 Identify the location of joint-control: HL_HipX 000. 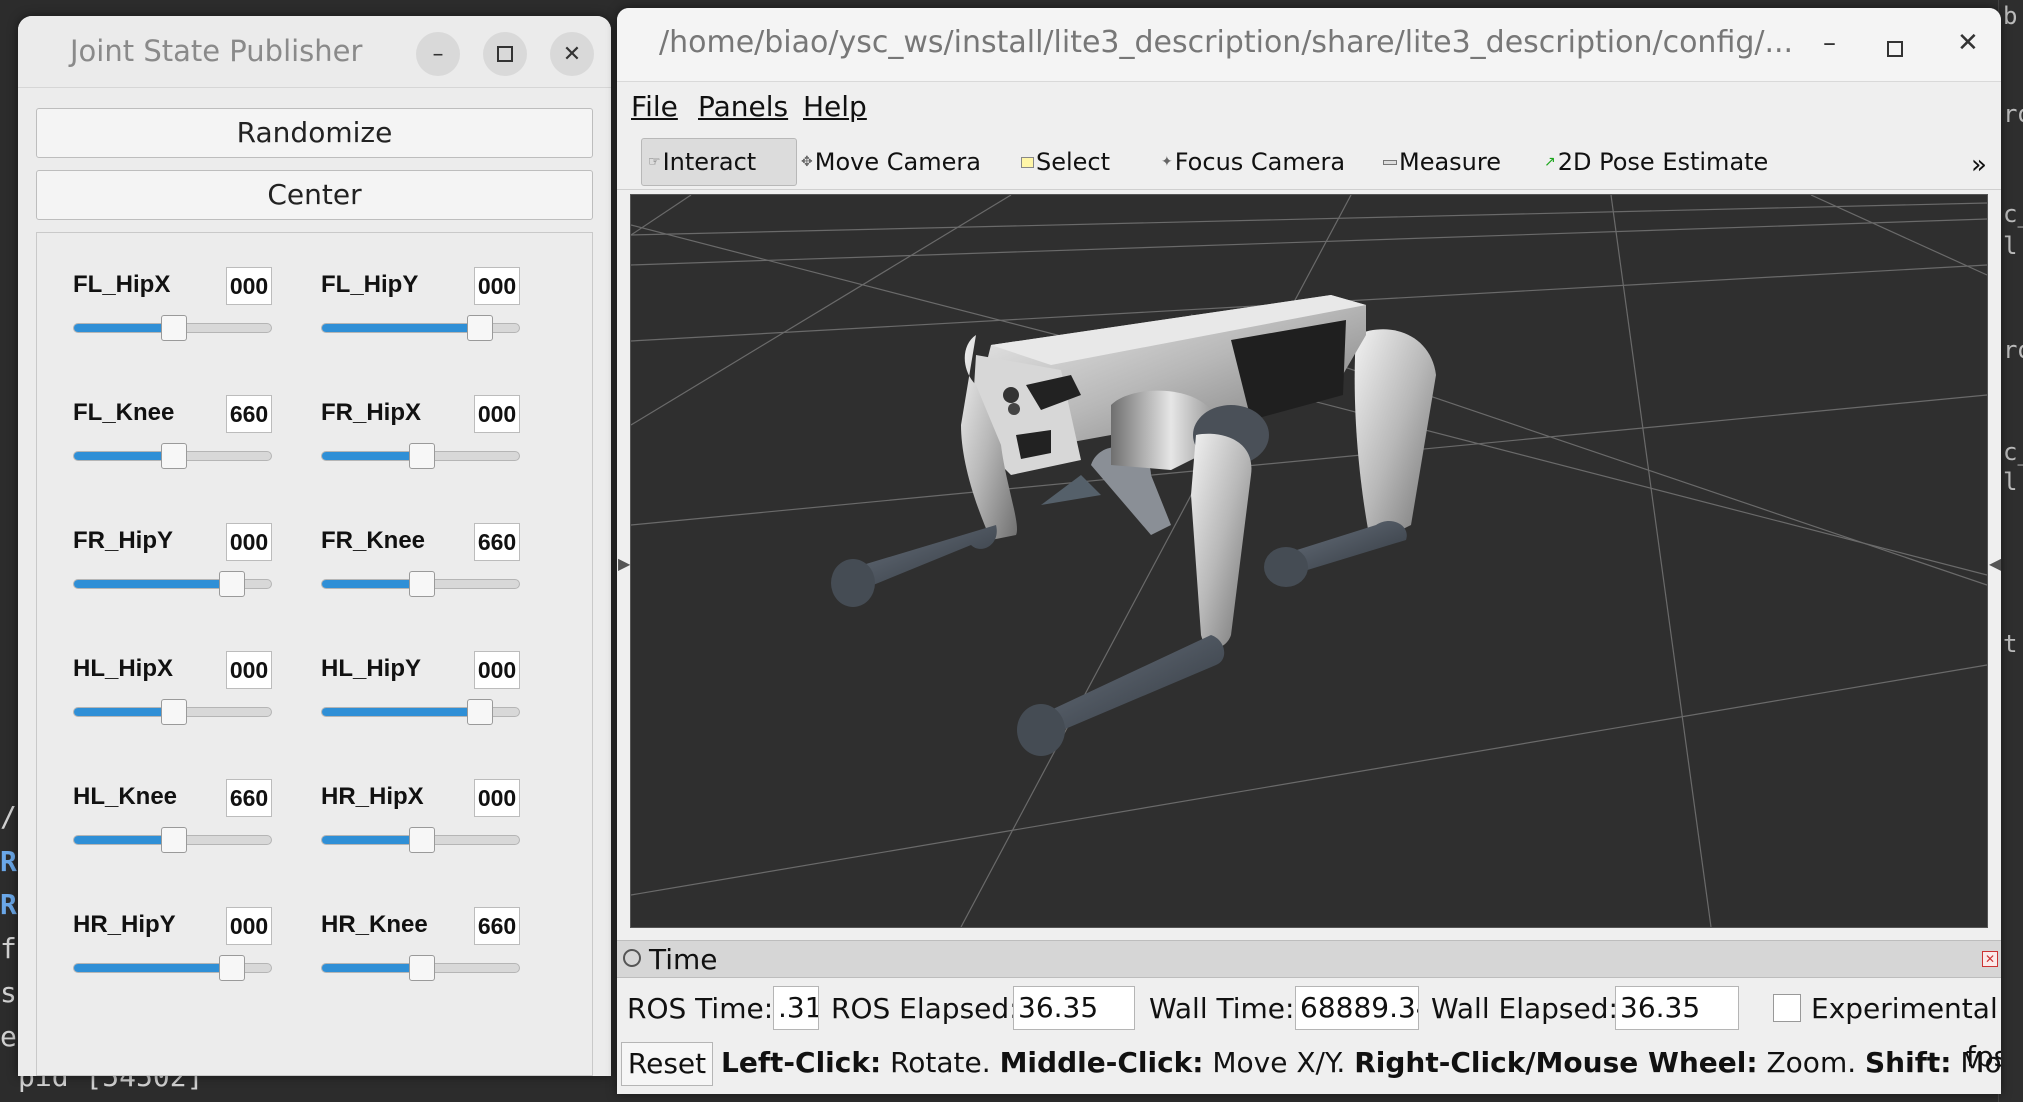
(183, 701).